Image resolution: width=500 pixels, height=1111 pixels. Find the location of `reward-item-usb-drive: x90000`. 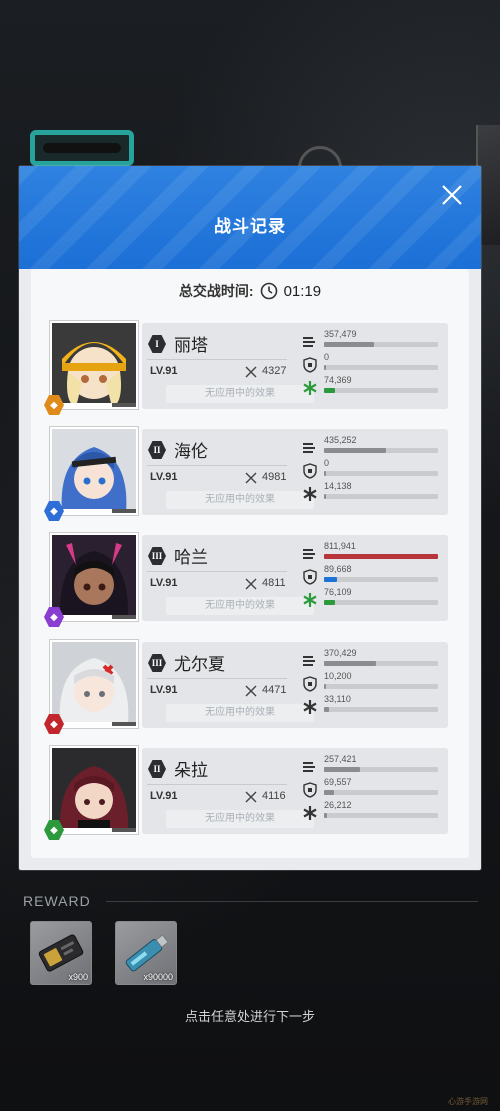

reward-item-usb-drive: x90000 is located at coordinates (146, 953).